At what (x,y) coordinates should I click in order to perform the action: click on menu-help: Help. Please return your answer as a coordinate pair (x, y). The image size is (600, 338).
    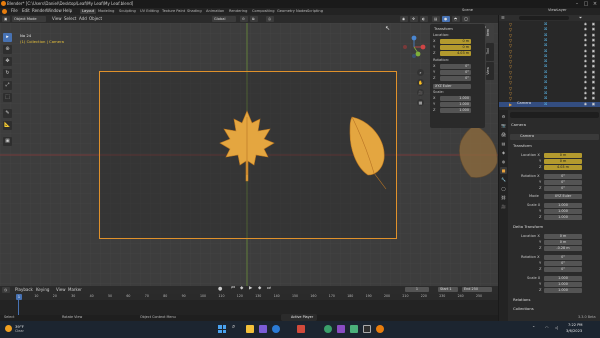
    Looking at the image, I should click on (67, 11).